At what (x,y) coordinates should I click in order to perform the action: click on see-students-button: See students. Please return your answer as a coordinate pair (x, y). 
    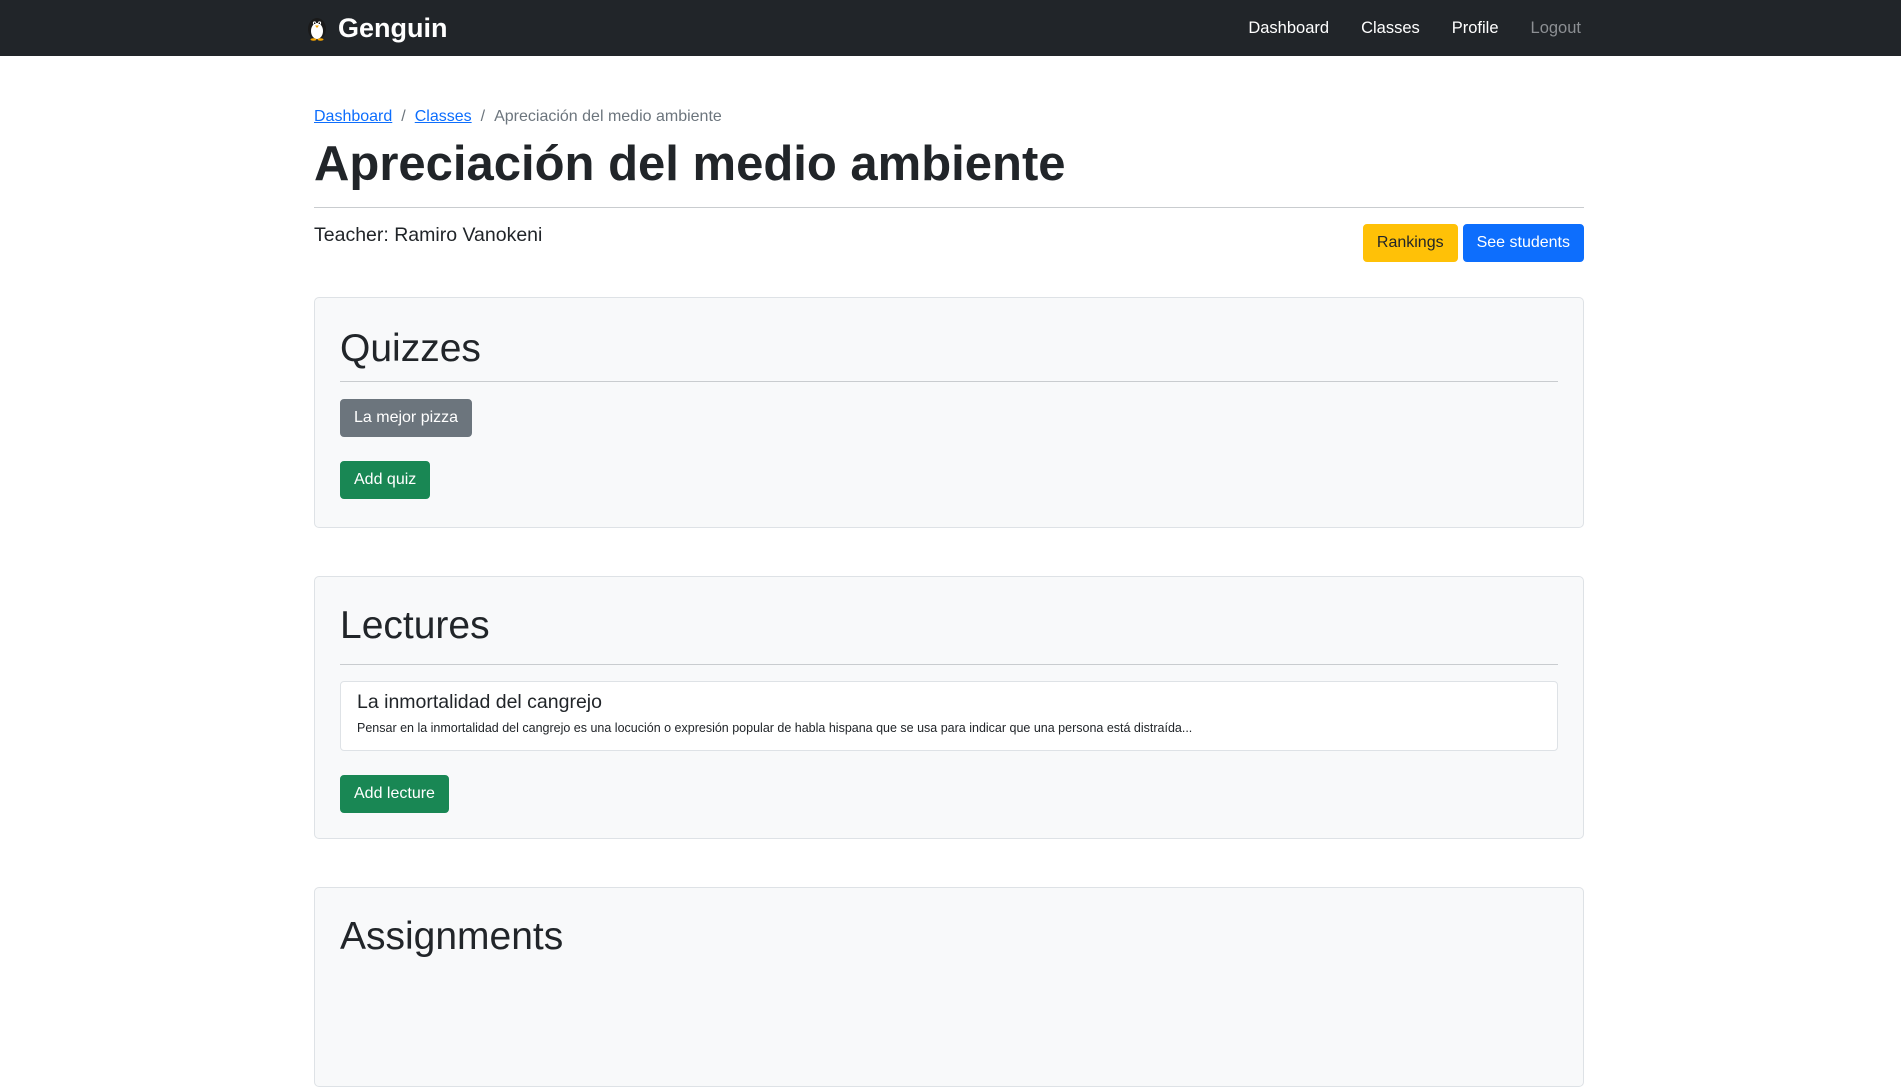
    Looking at the image, I should click on (1523, 243).